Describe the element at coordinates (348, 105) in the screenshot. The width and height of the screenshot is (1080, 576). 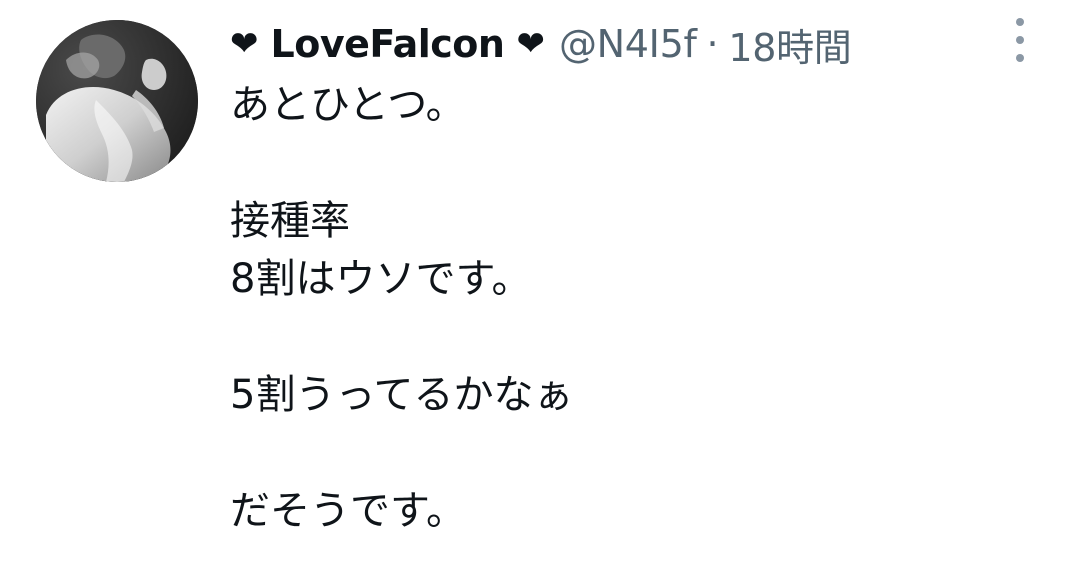
I see `tweet-text-line: あとひとつ。` at that location.